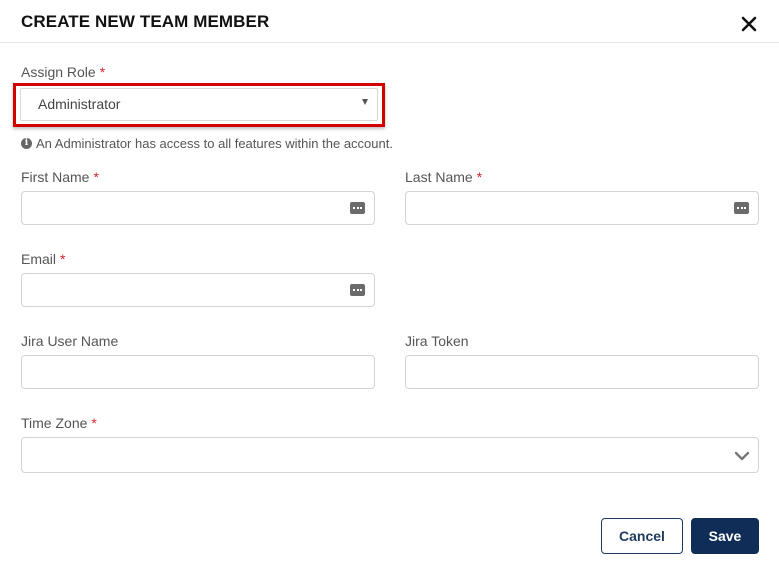 The image size is (779, 573). What do you see at coordinates (55, 177) in the screenshot?
I see `first-name-label-text: First Name` at bounding box center [55, 177].